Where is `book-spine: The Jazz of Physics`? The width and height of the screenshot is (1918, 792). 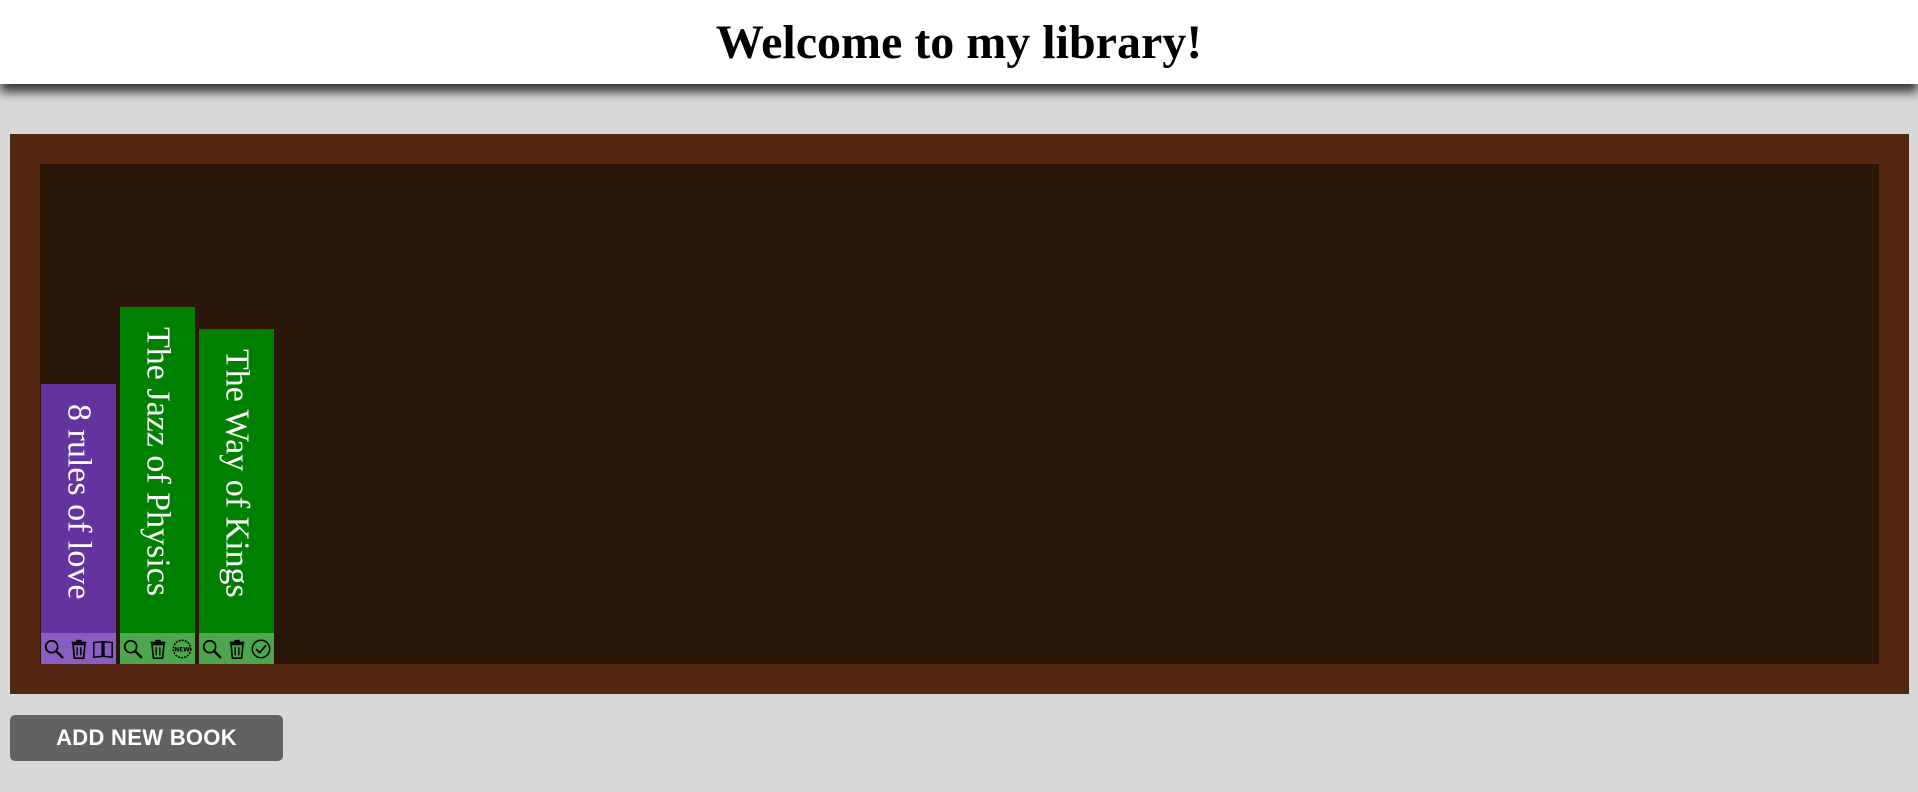 book-spine: The Jazz of Physics is located at coordinates (157, 470).